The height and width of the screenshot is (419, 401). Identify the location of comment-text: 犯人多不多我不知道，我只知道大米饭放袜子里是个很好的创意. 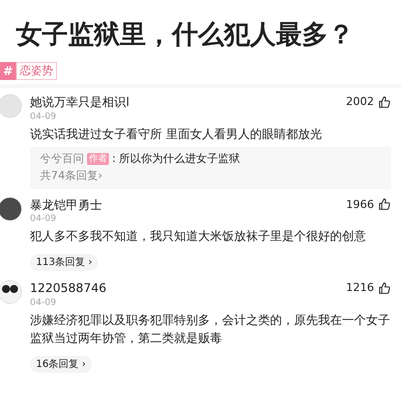
(198, 236).